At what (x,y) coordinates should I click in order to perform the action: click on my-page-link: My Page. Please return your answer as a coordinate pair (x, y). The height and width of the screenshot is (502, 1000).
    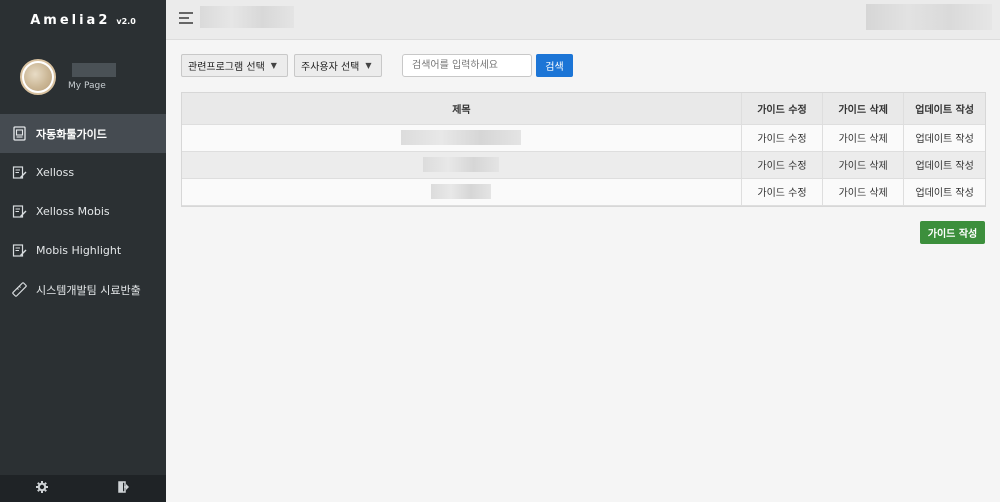
    Looking at the image, I should click on (92, 86).